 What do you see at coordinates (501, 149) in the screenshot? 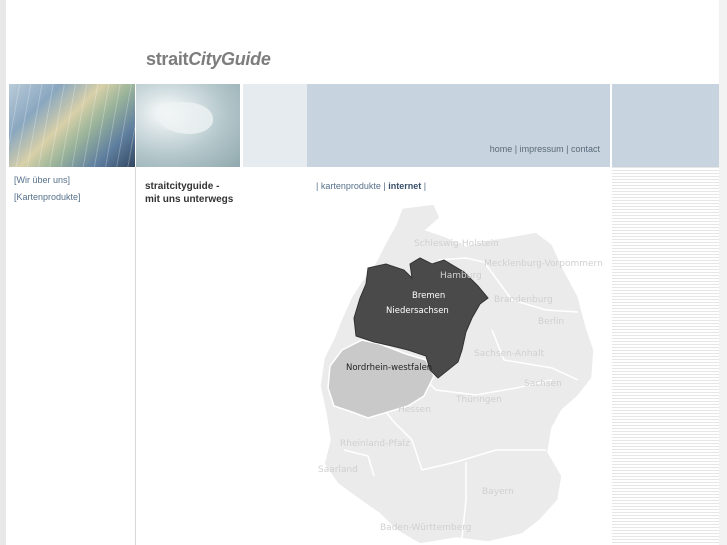
I see `home-link: home` at bounding box center [501, 149].